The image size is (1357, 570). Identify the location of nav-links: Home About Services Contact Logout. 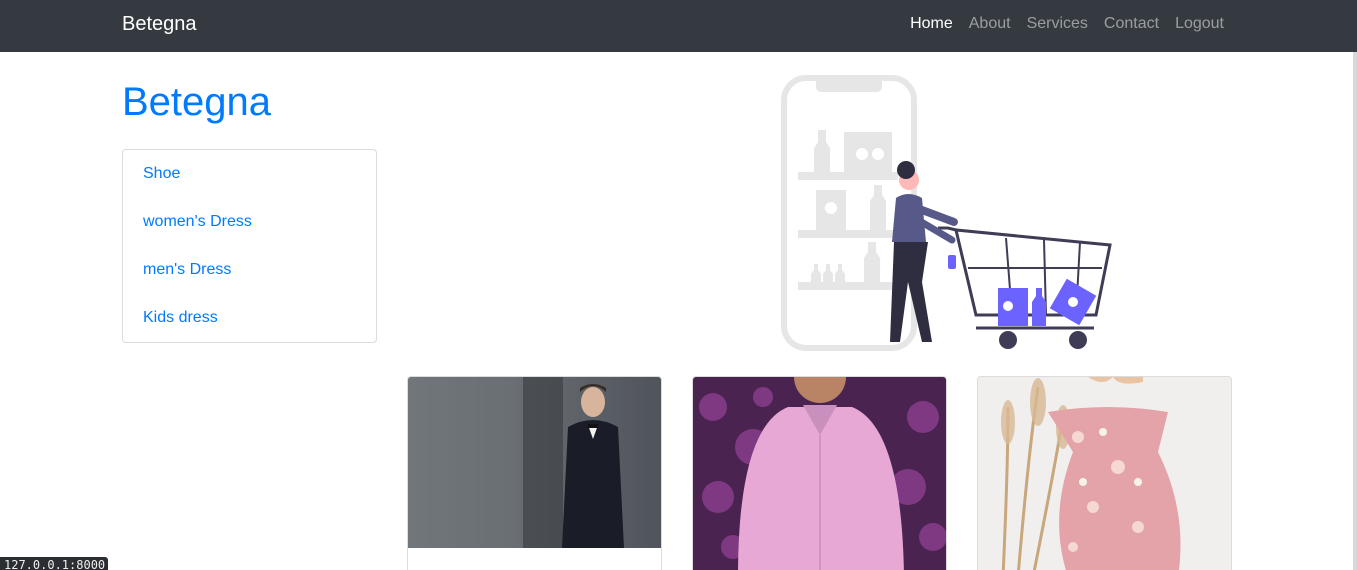
(1067, 24).